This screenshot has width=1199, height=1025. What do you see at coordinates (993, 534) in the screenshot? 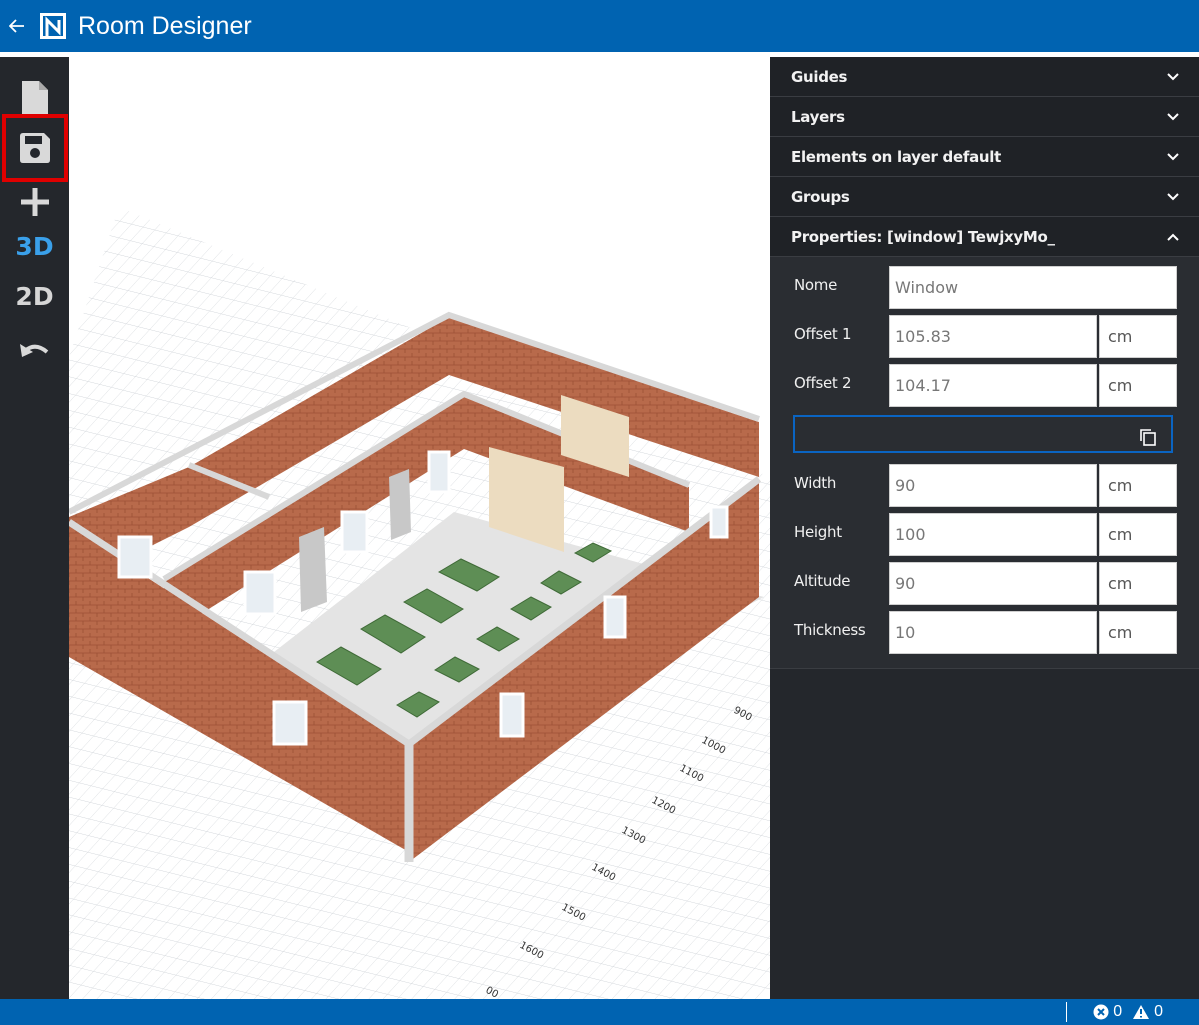
I see `height-field` at bounding box center [993, 534].